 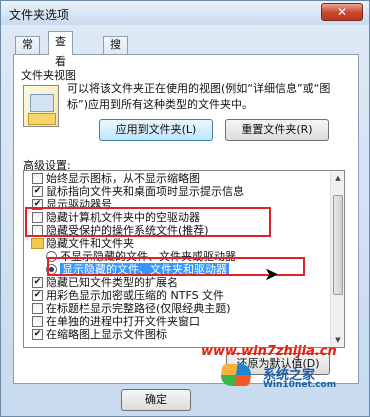 I want to click on list-item-label: 显示驱动器号, so click(x=79, y=204).